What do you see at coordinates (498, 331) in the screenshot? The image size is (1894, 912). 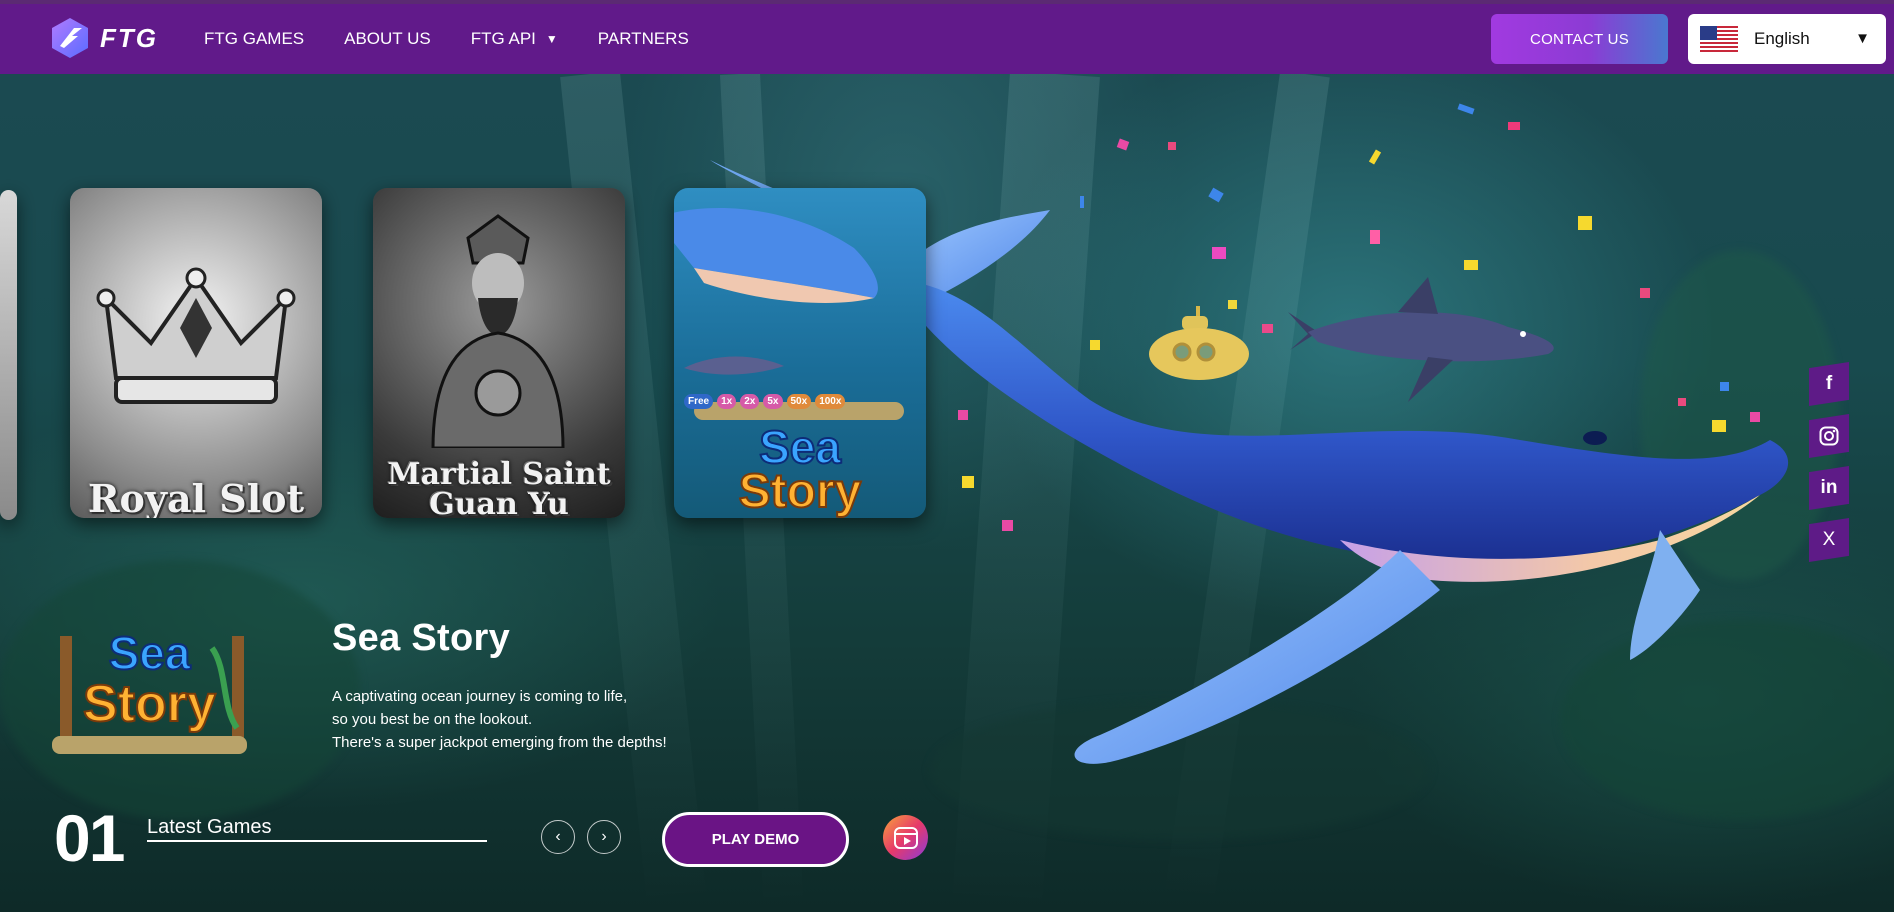 I see `warrior-figure-icon` at bounding box center [498, 331].